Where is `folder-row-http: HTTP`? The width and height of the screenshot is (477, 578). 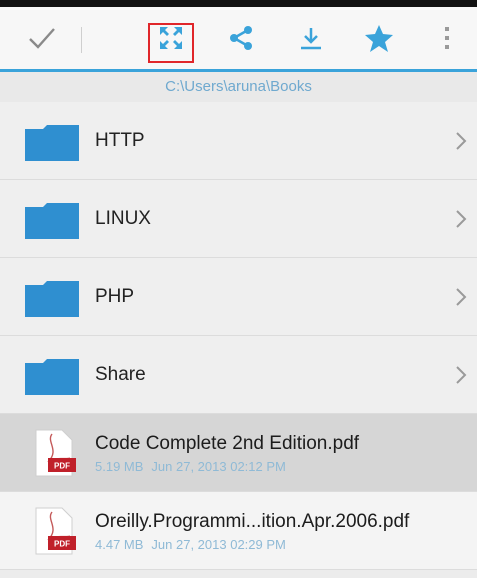 folder-row-http: HTTP is located at coordinates (238, 141).